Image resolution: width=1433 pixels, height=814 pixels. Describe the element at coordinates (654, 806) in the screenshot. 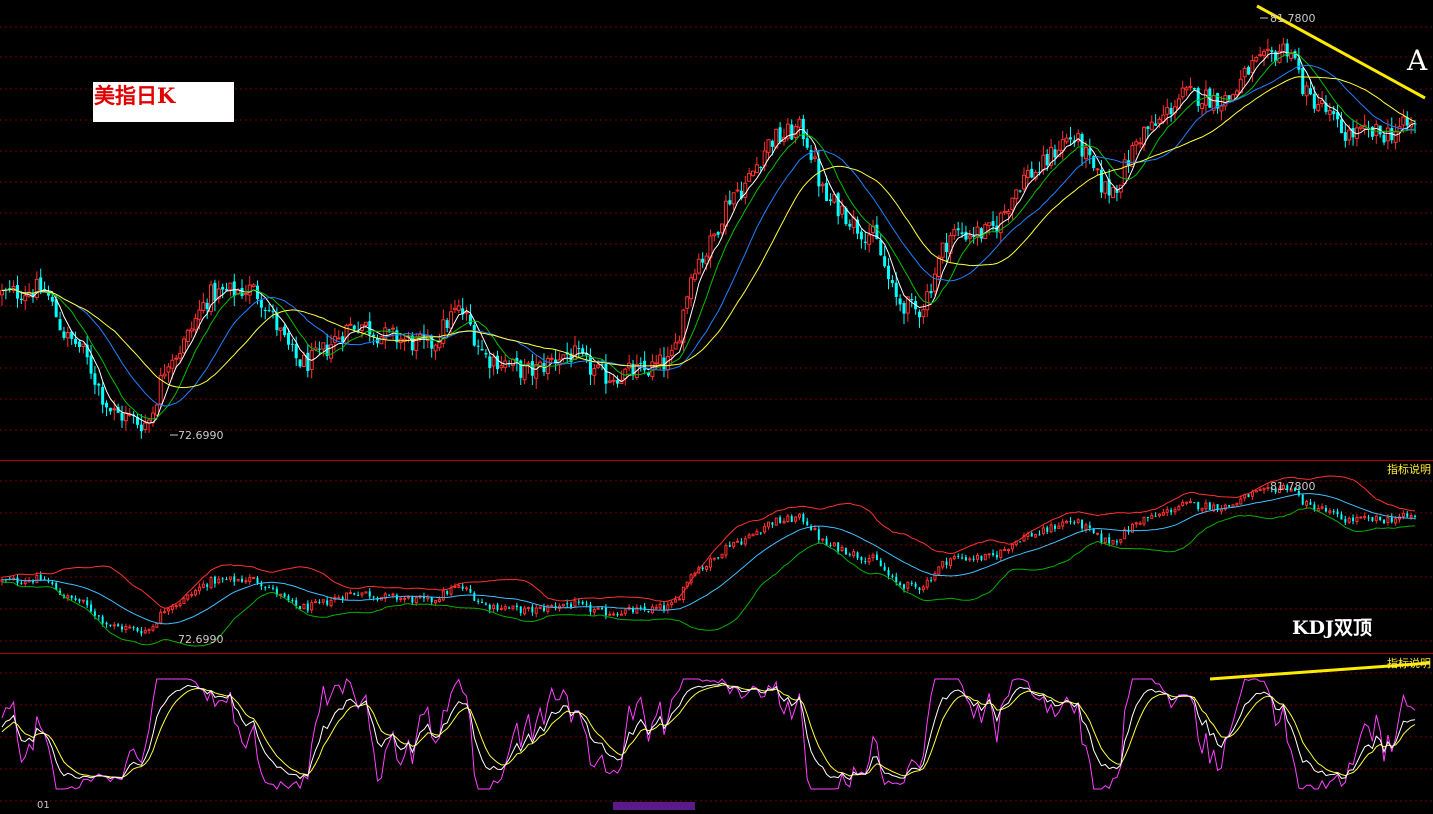

I see `date-axis-marker` at that location.